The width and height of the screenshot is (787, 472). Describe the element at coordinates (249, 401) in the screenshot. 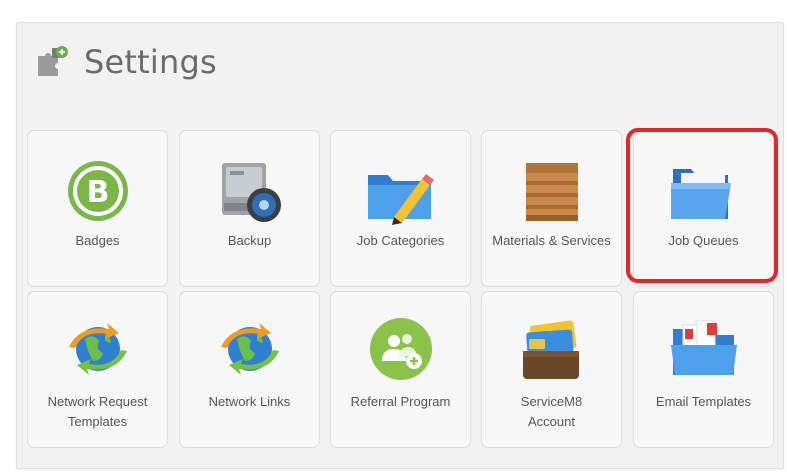

I see `tile-label: Network Links` at that location.